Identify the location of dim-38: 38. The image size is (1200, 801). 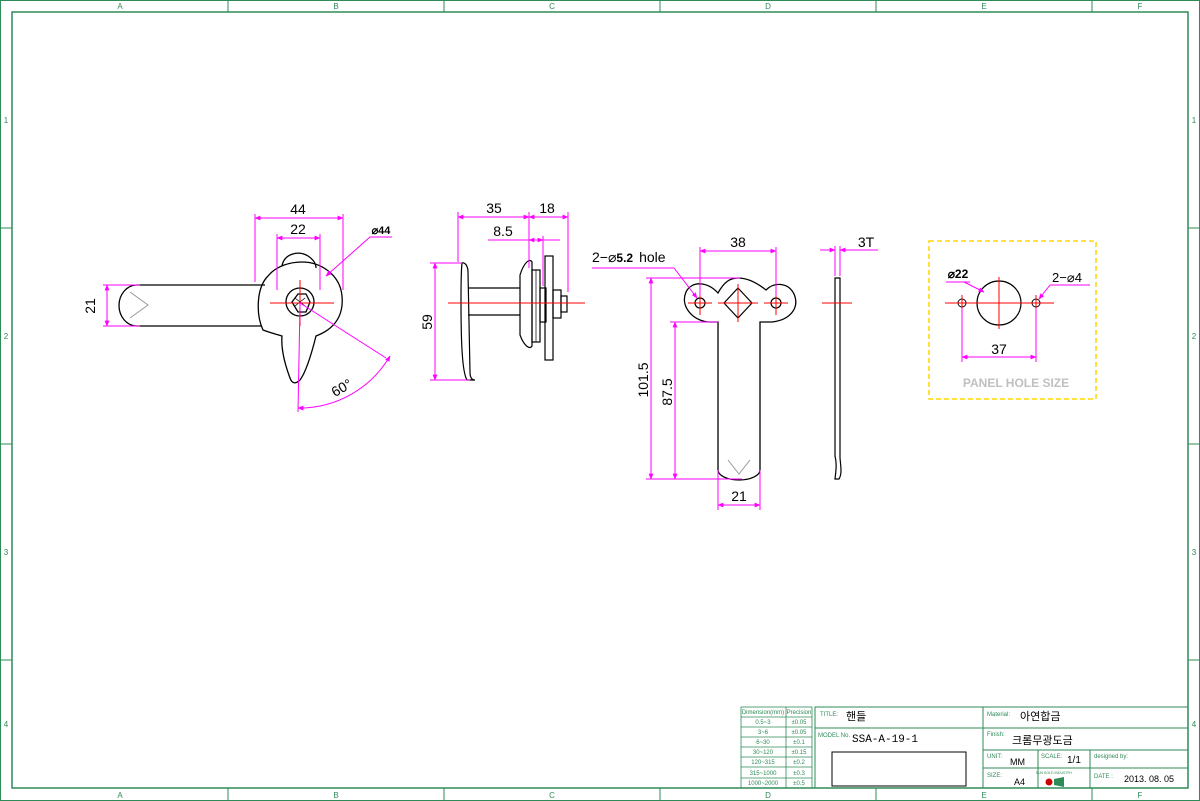
(738, 242).